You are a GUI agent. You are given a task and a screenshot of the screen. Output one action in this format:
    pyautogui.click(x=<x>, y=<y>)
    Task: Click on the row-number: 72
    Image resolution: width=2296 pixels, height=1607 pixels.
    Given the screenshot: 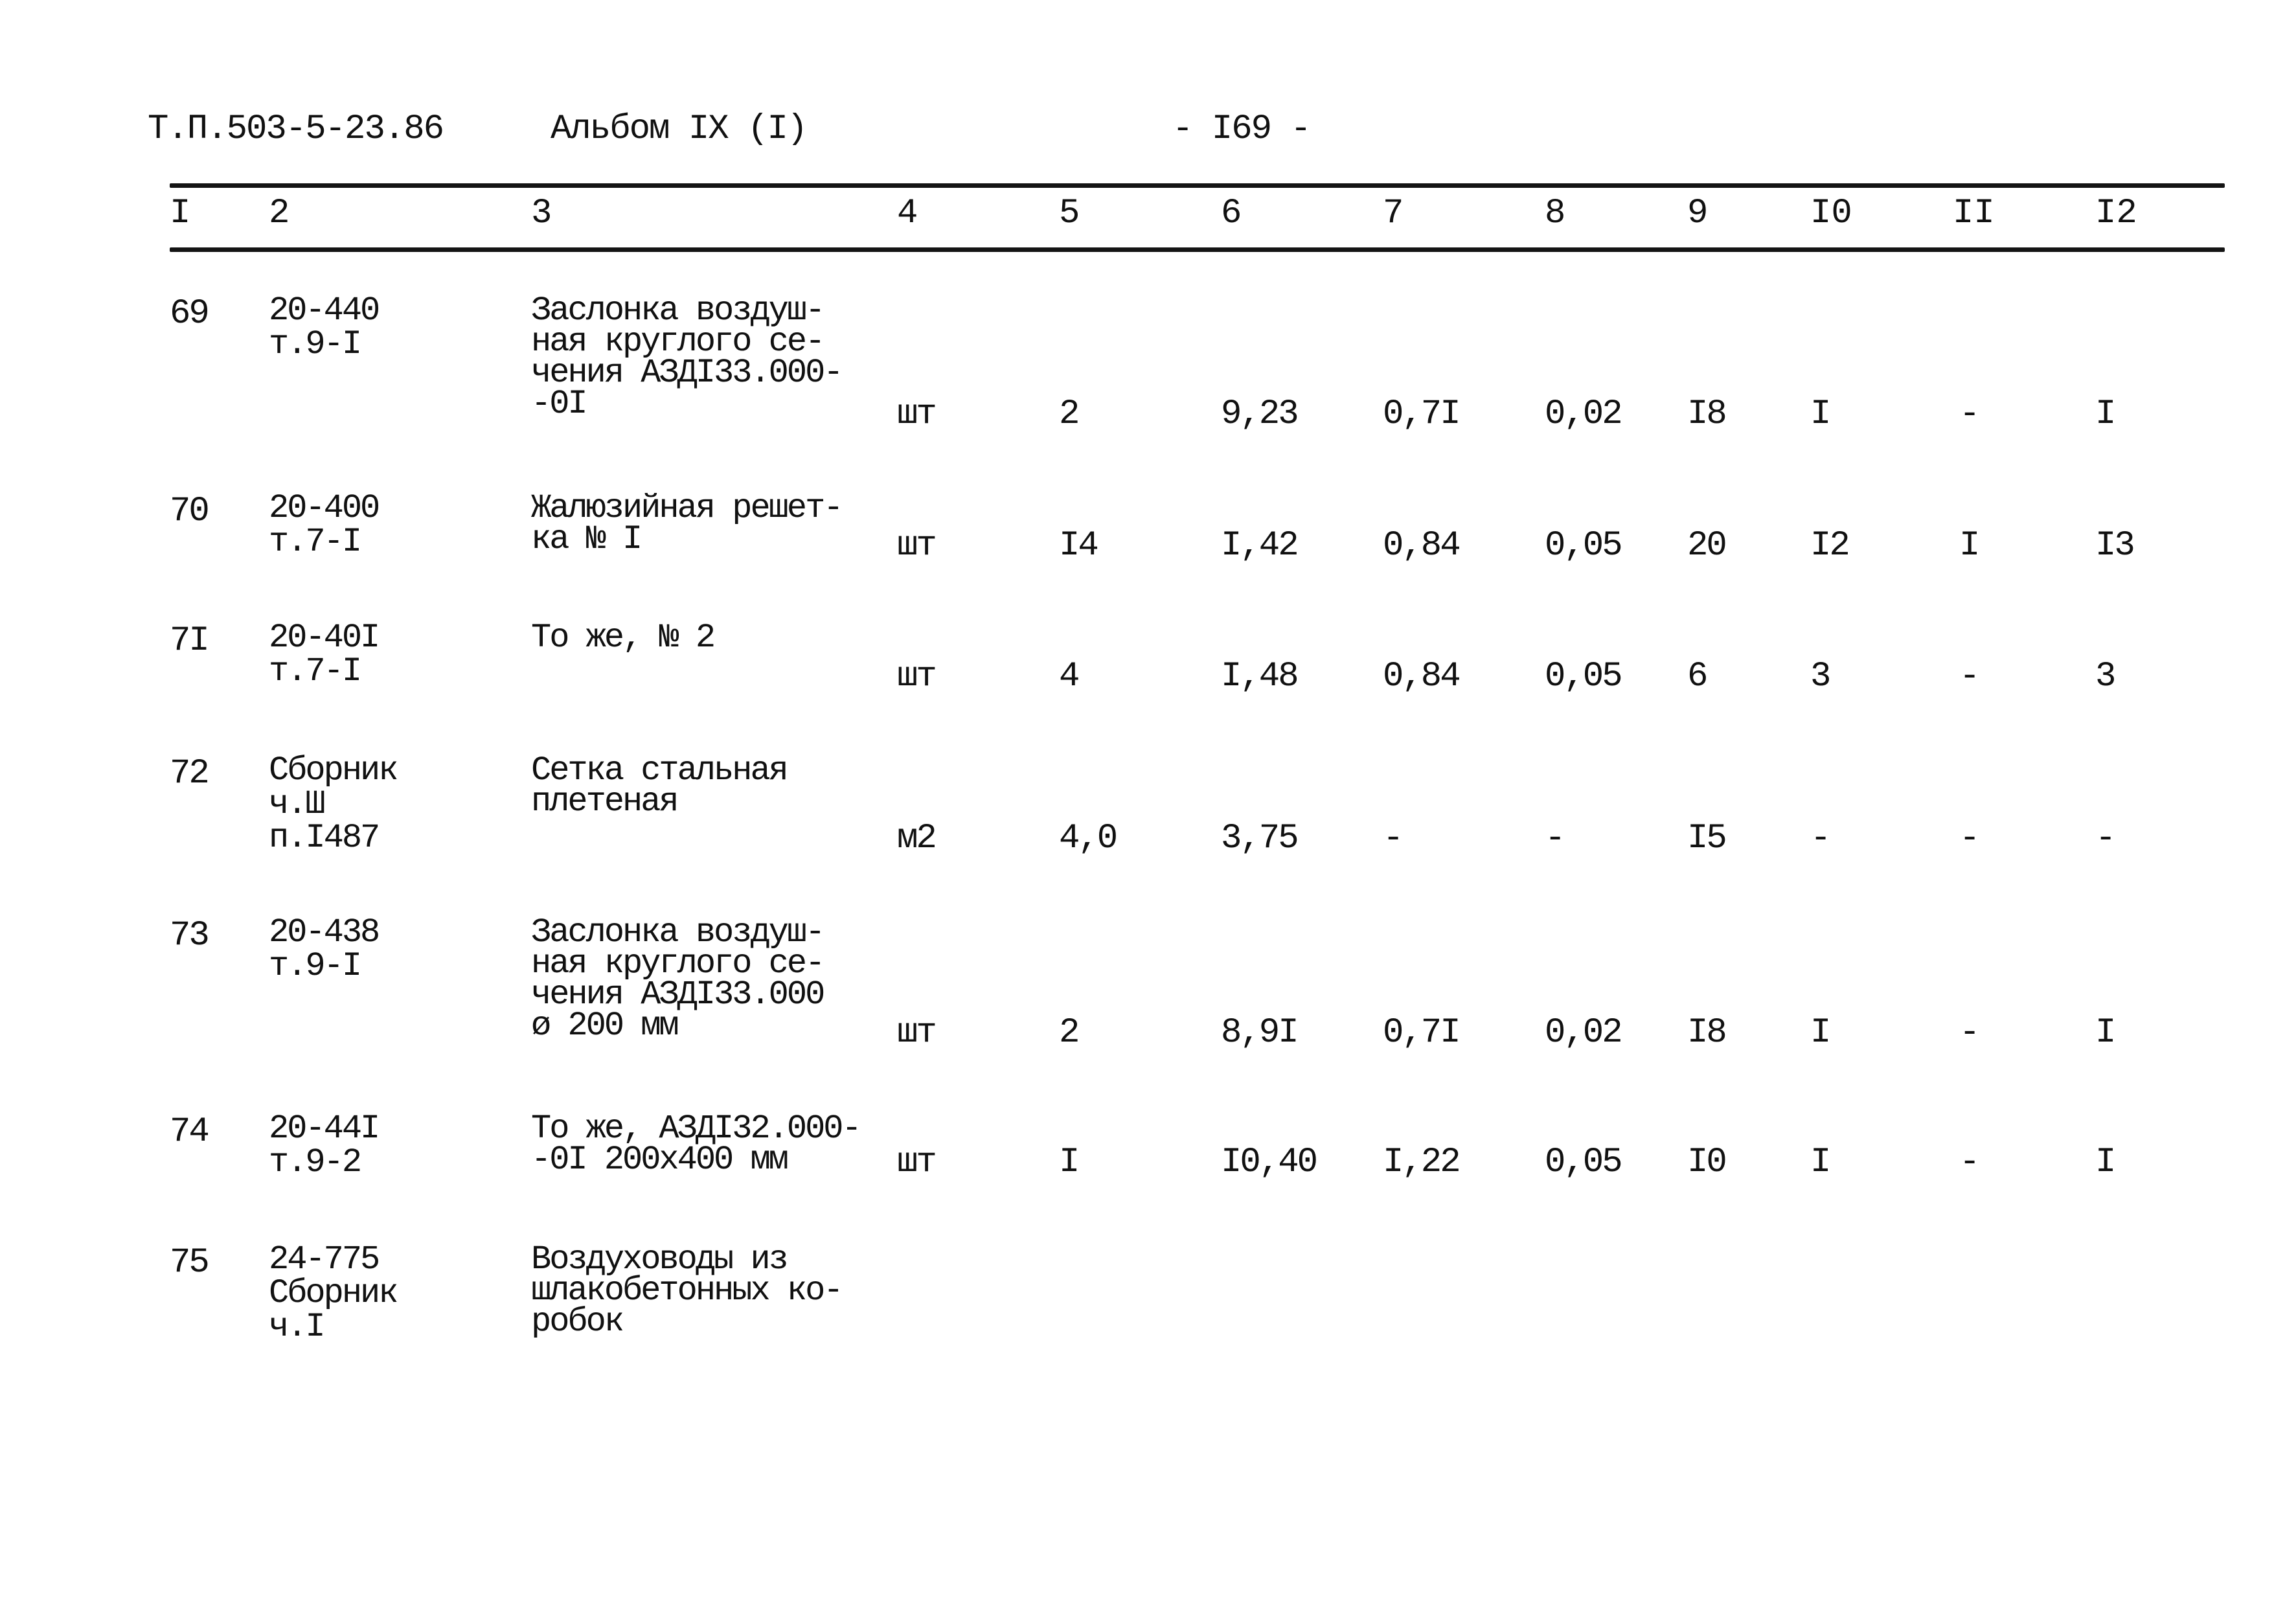 What is the action you would take?
    pyautogui.click(x=190, y=773)
    